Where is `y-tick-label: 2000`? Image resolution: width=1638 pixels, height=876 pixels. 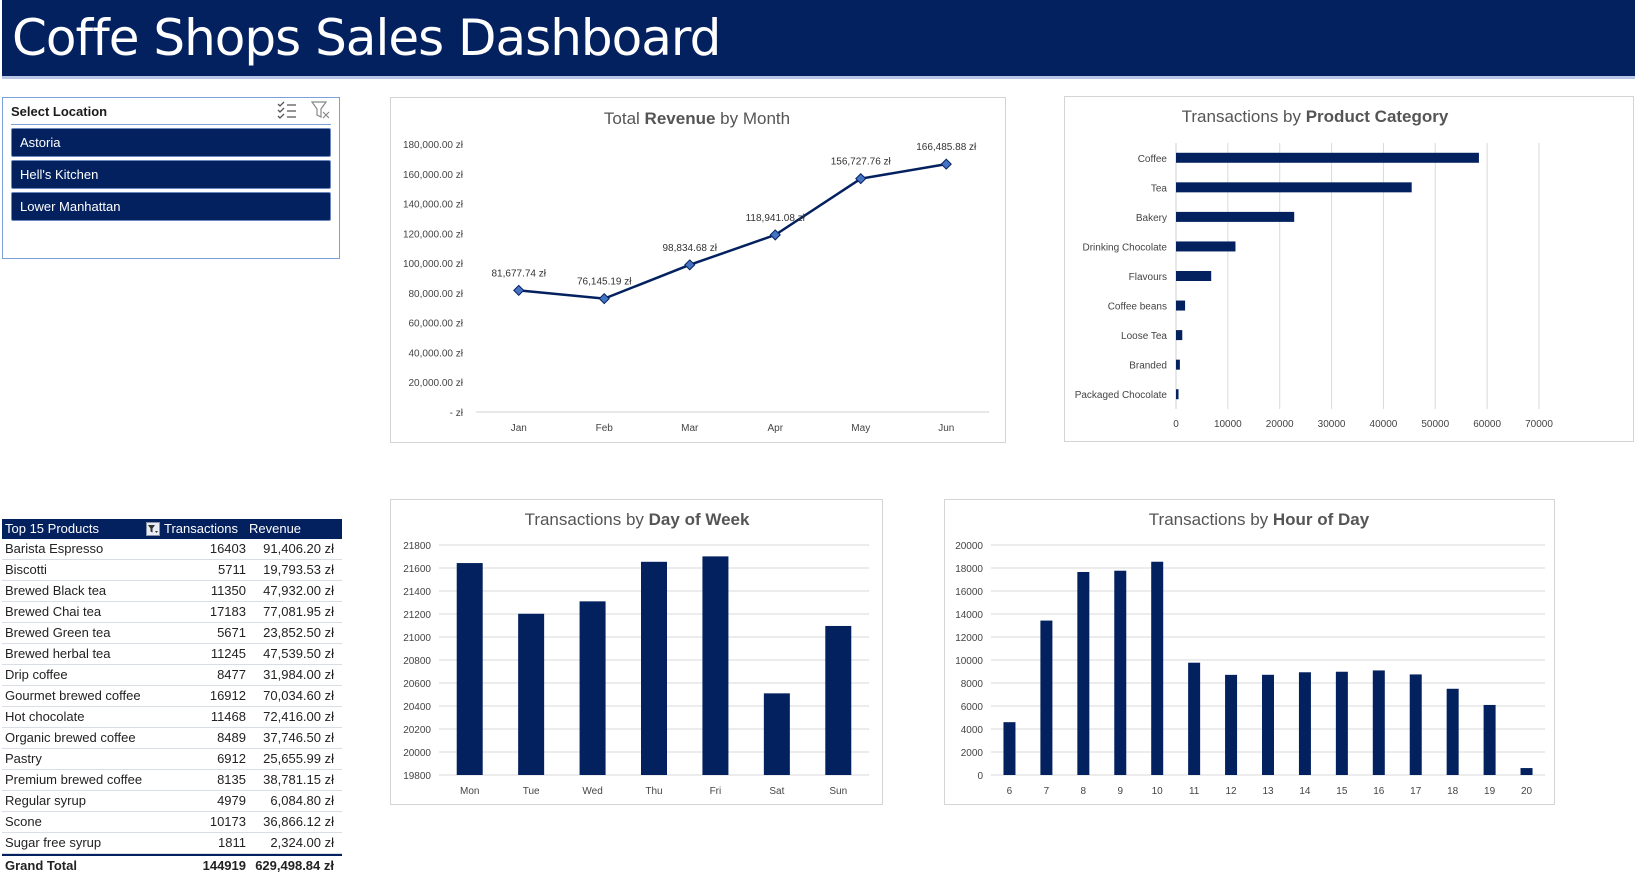
y-tick-label: 2000 is located at coordinates (972, 753).